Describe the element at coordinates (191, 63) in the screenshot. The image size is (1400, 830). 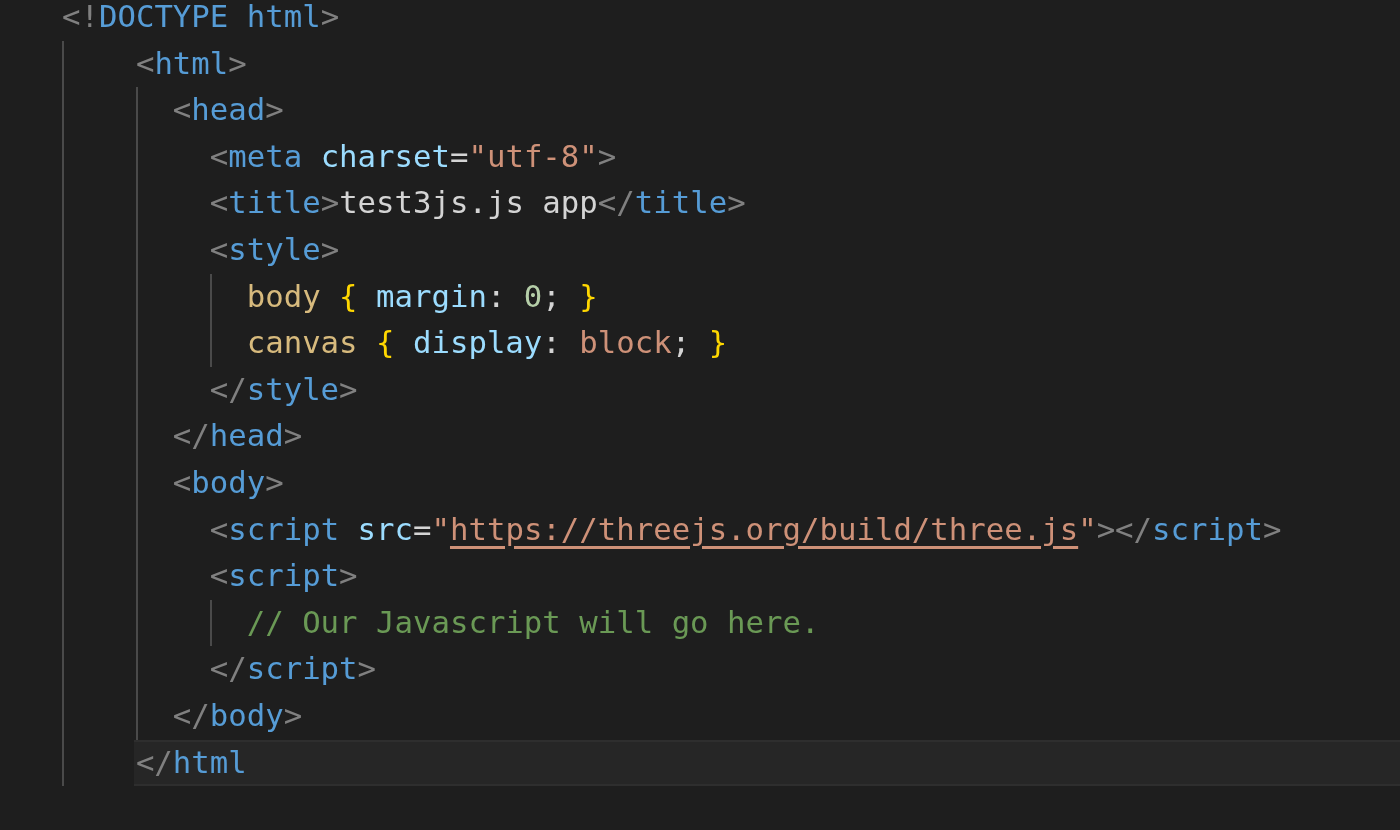
I see `code-line: <html>` at that location.